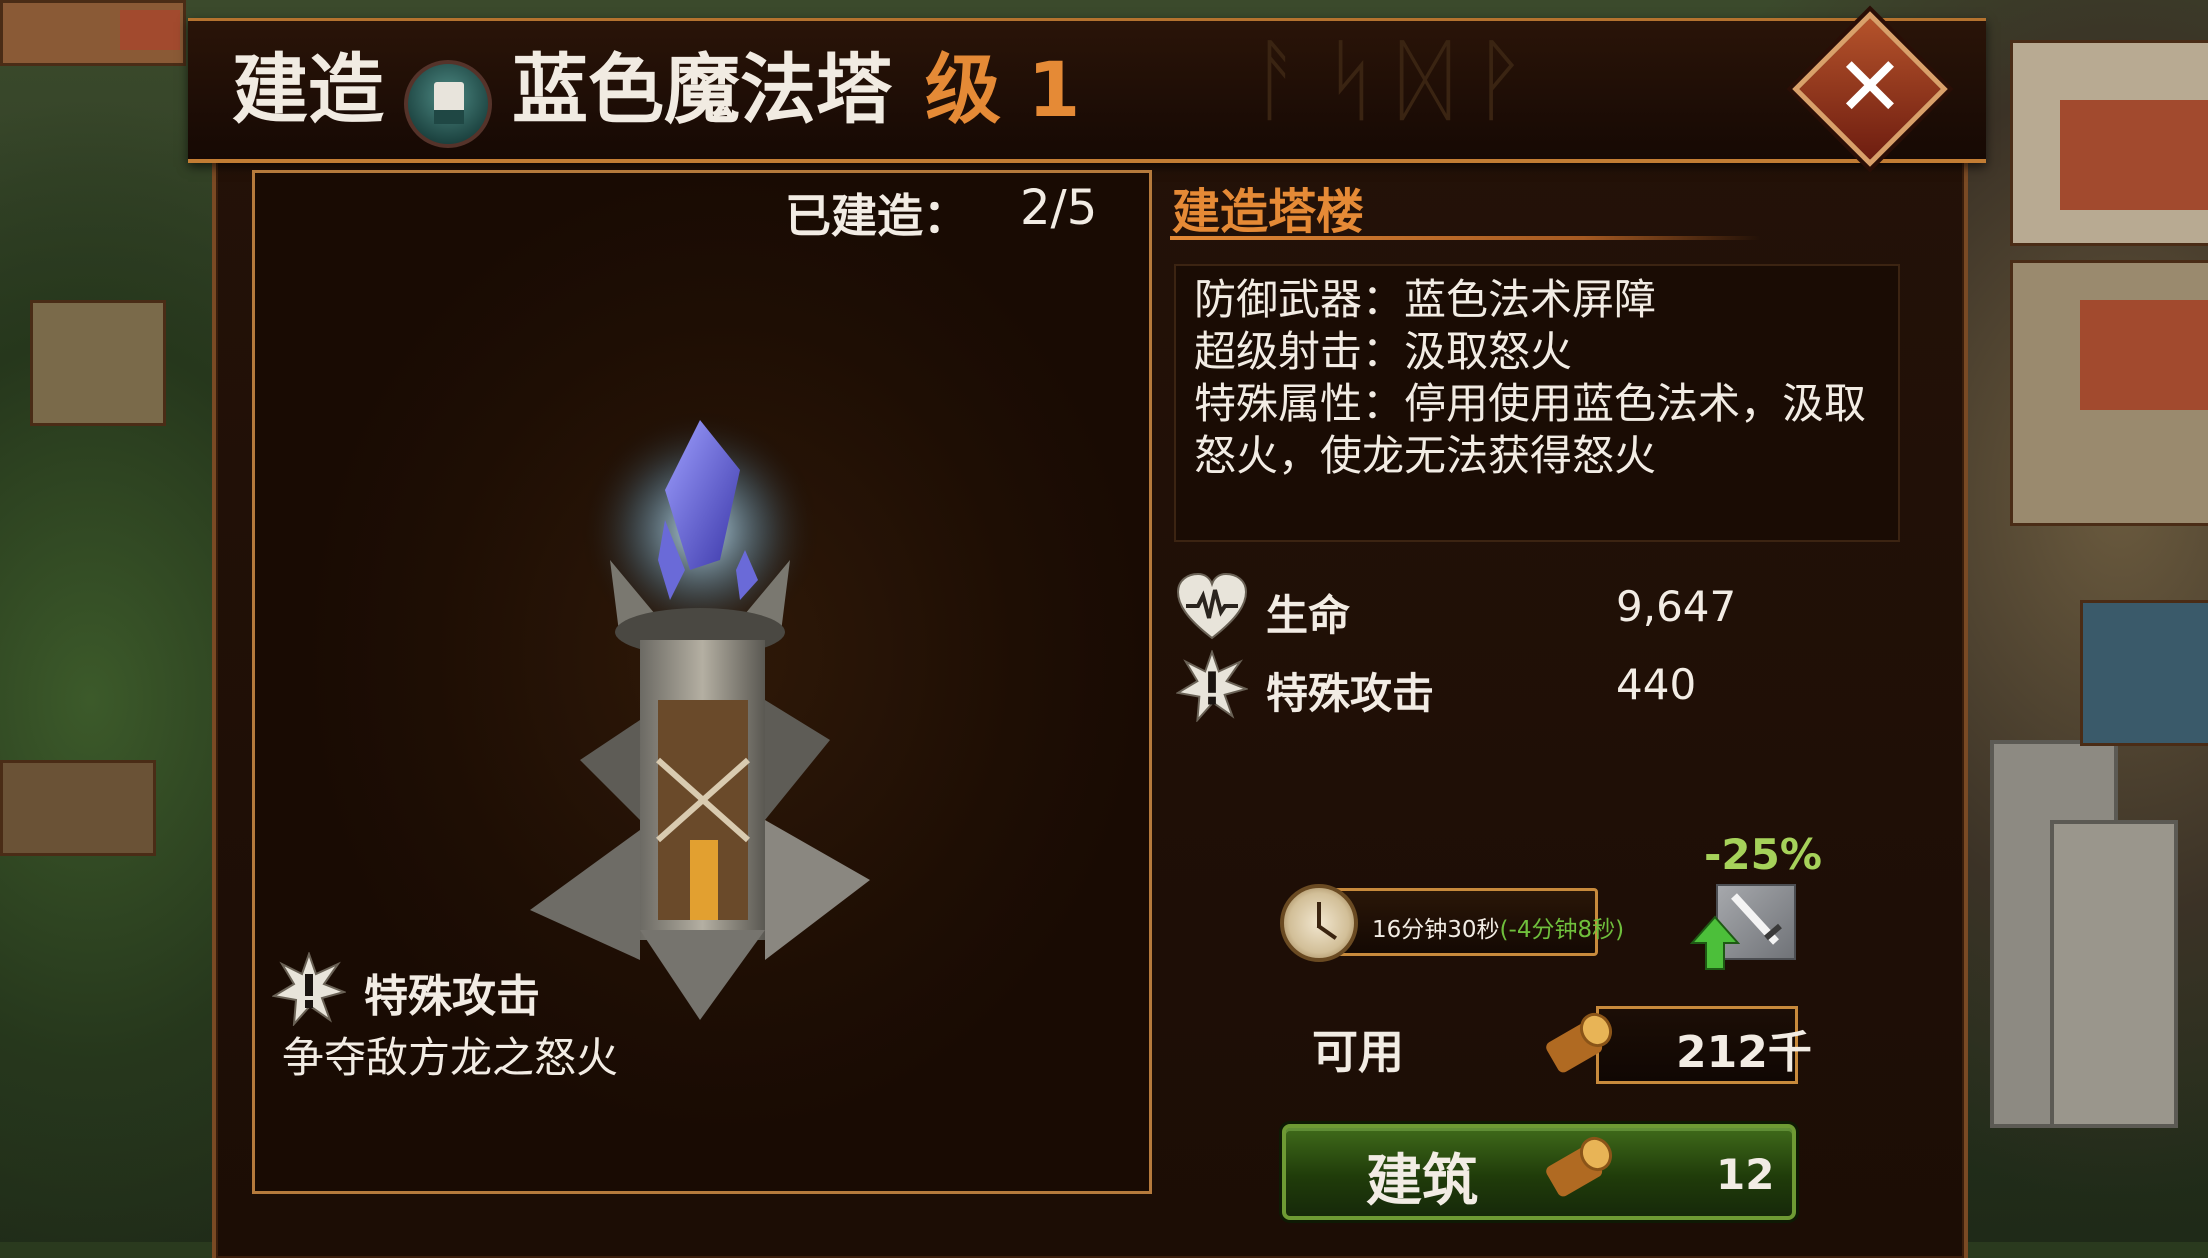  I want to click on description-line: 特殊属性：停用使用蓝色法术，汲取, so click(1530, 403).